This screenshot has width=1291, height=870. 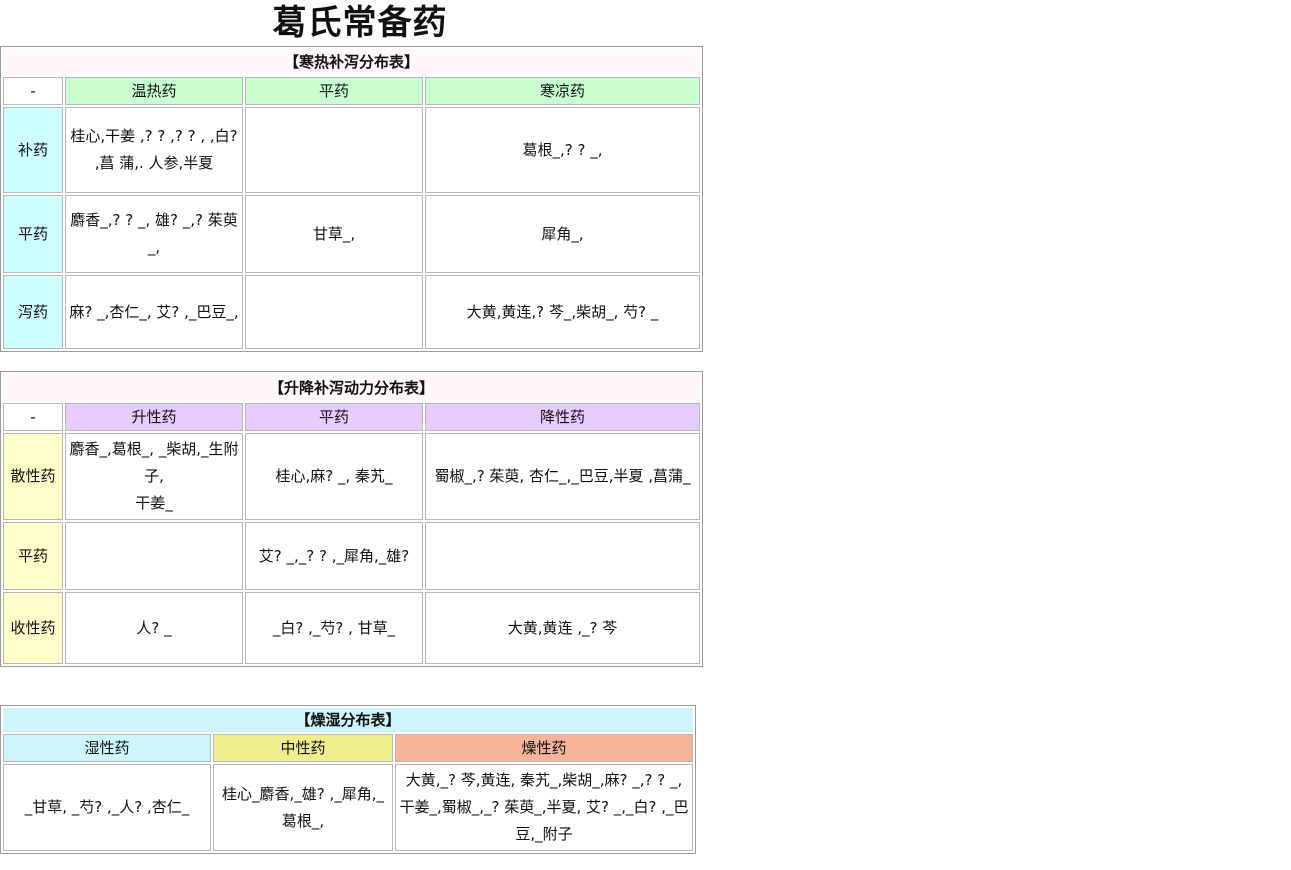 I want to click on row-header: 补药, so click(x=33, y=150).